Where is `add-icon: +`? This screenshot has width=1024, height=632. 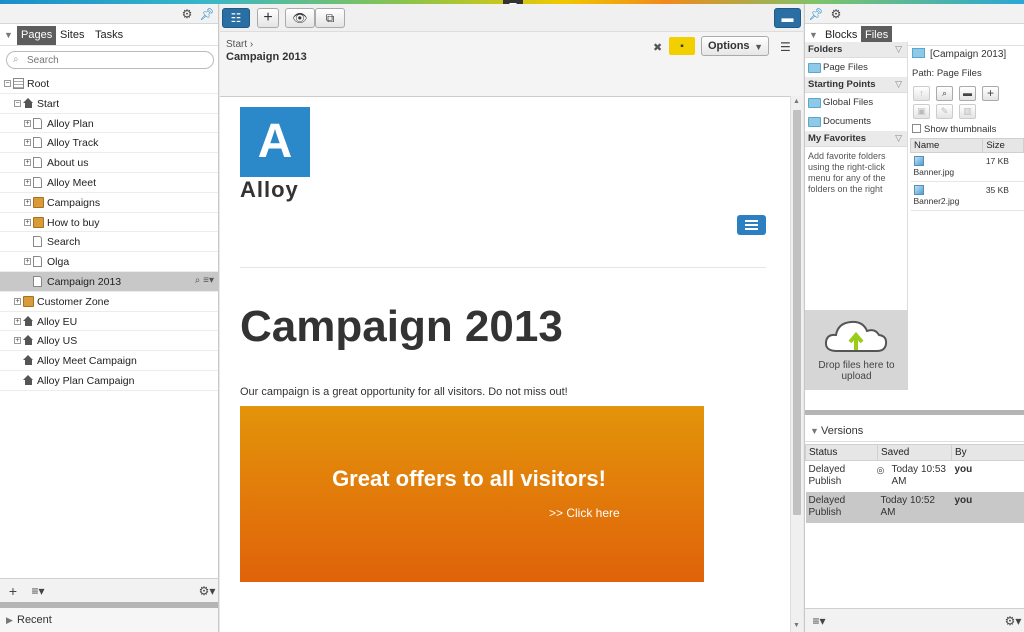 add-icon: + is located at coordinates (13, 591).